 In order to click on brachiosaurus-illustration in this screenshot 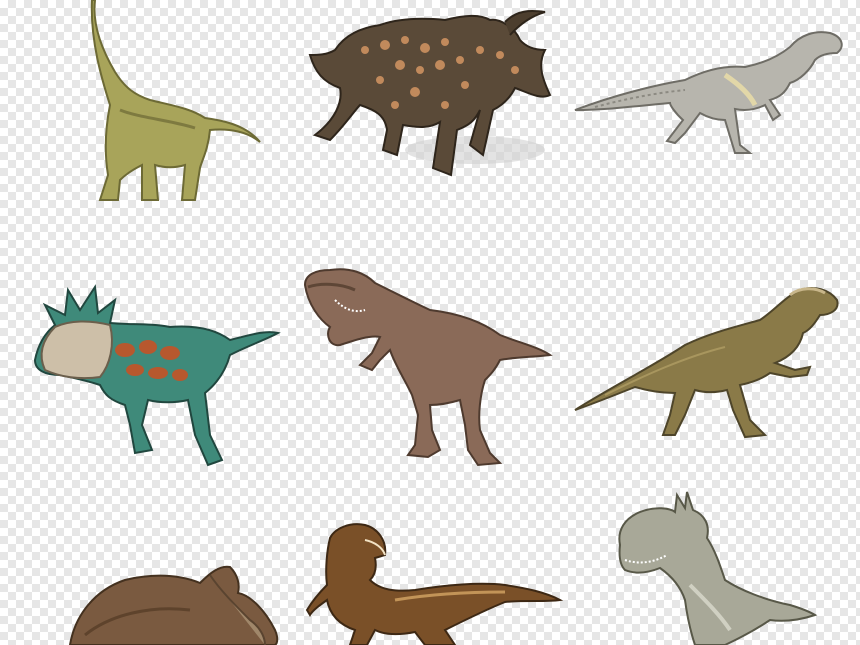, I will do `click(175, 100)`.